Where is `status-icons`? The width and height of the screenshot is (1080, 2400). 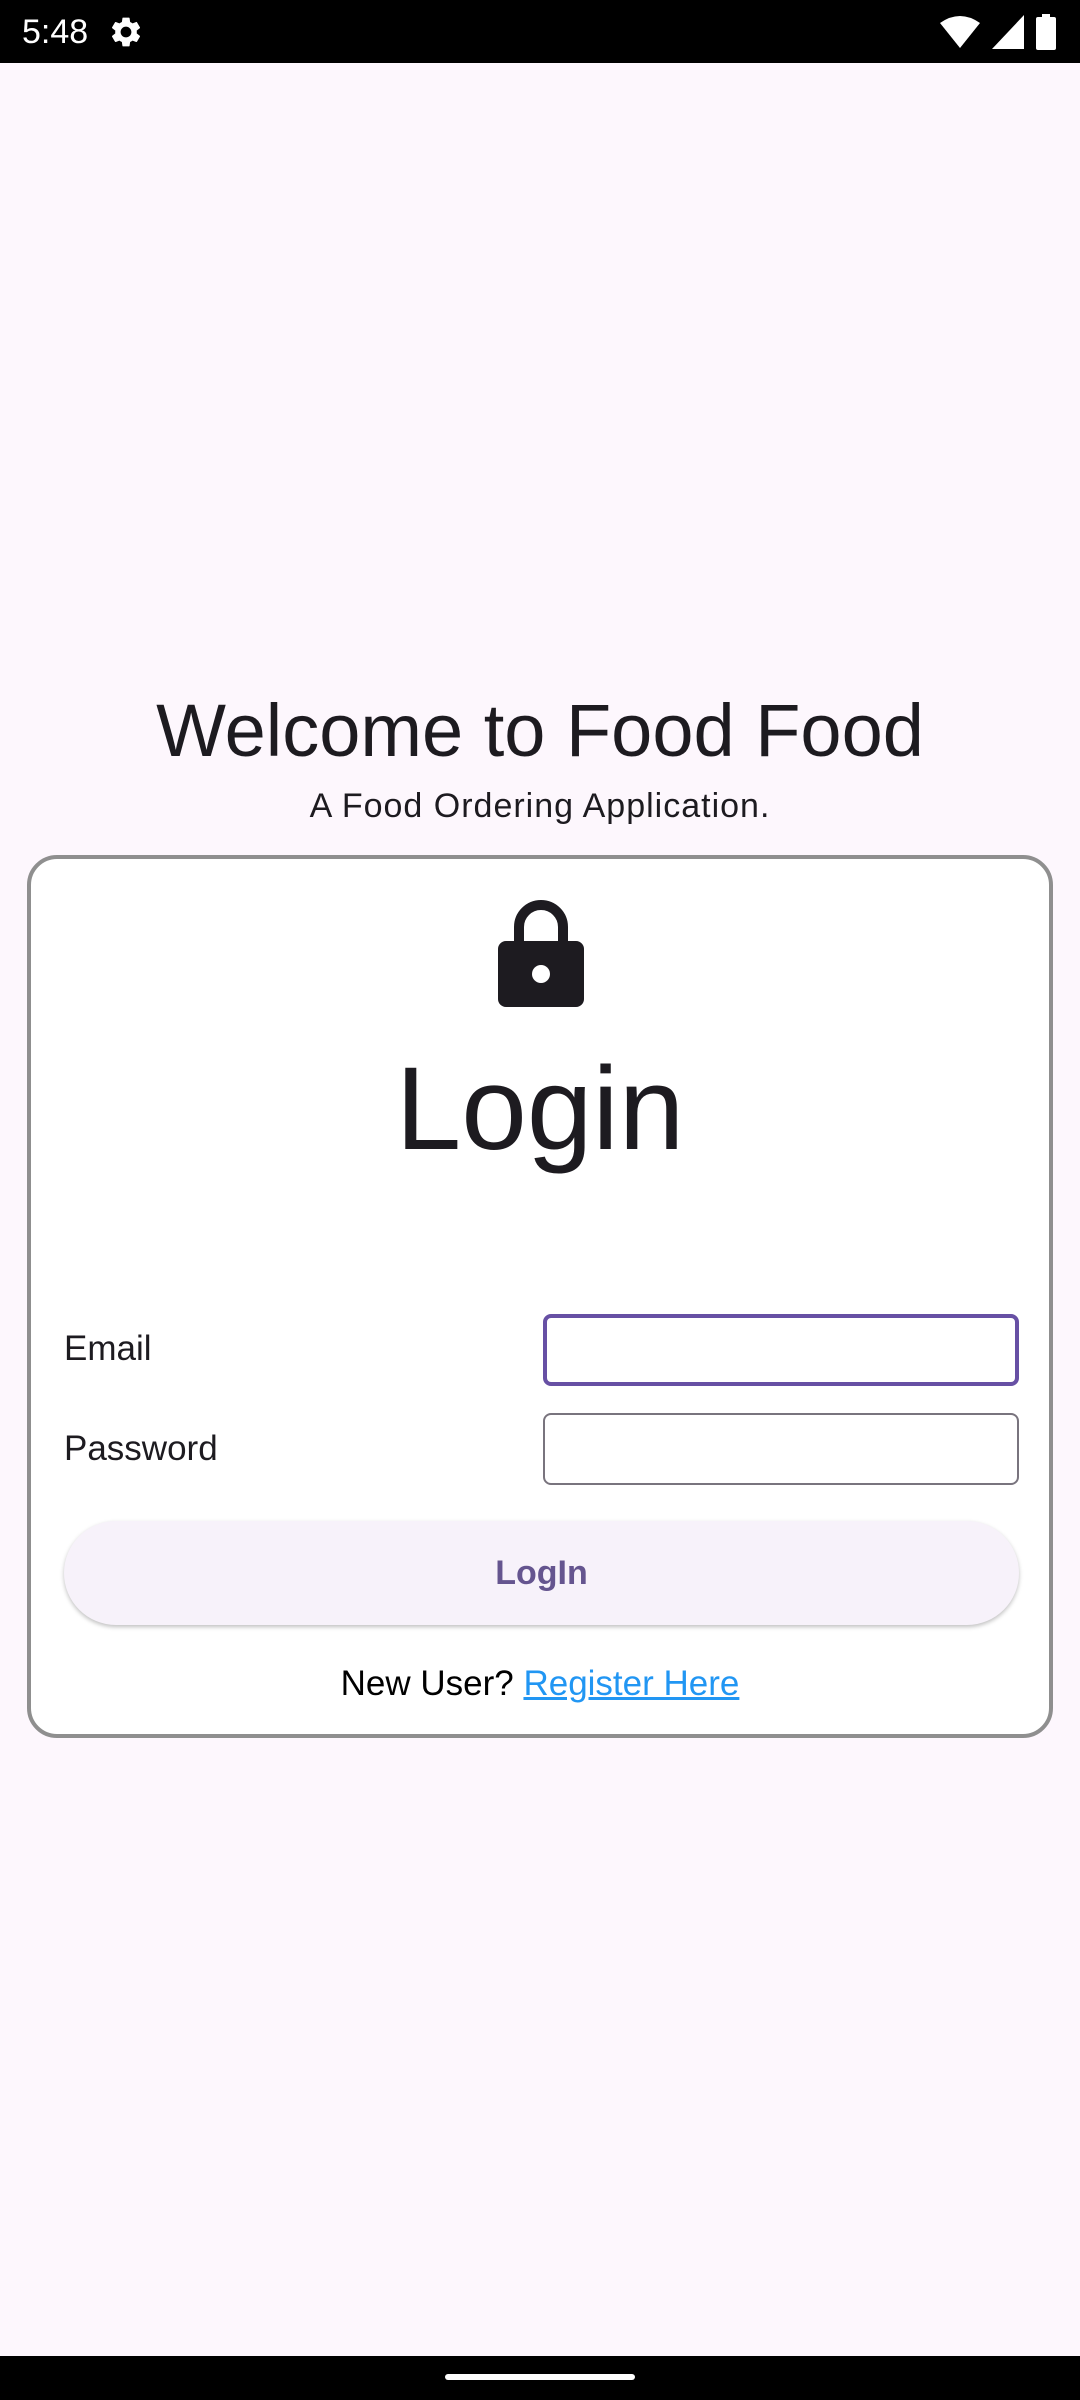 status-icons is located at coordinates (998, 32).